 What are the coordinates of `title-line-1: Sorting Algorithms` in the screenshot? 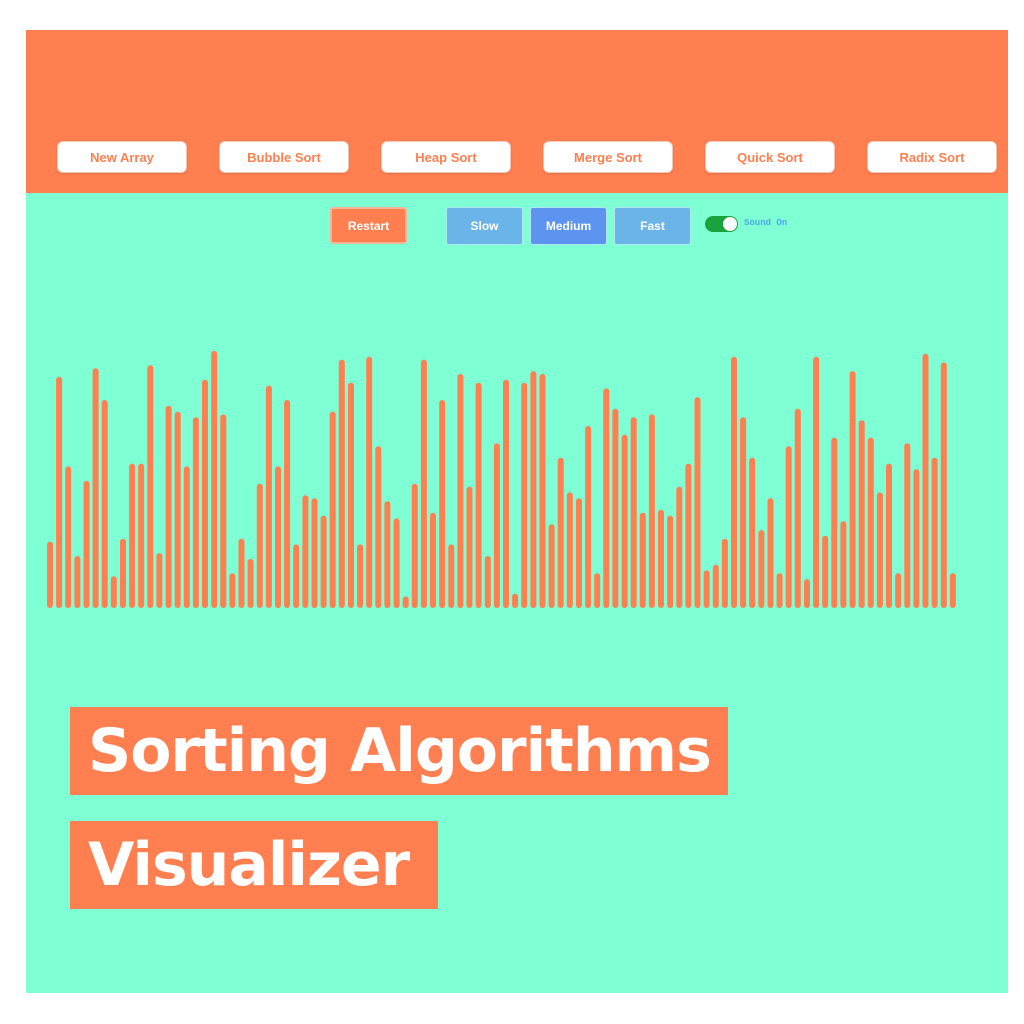 It's located at (399, 751).